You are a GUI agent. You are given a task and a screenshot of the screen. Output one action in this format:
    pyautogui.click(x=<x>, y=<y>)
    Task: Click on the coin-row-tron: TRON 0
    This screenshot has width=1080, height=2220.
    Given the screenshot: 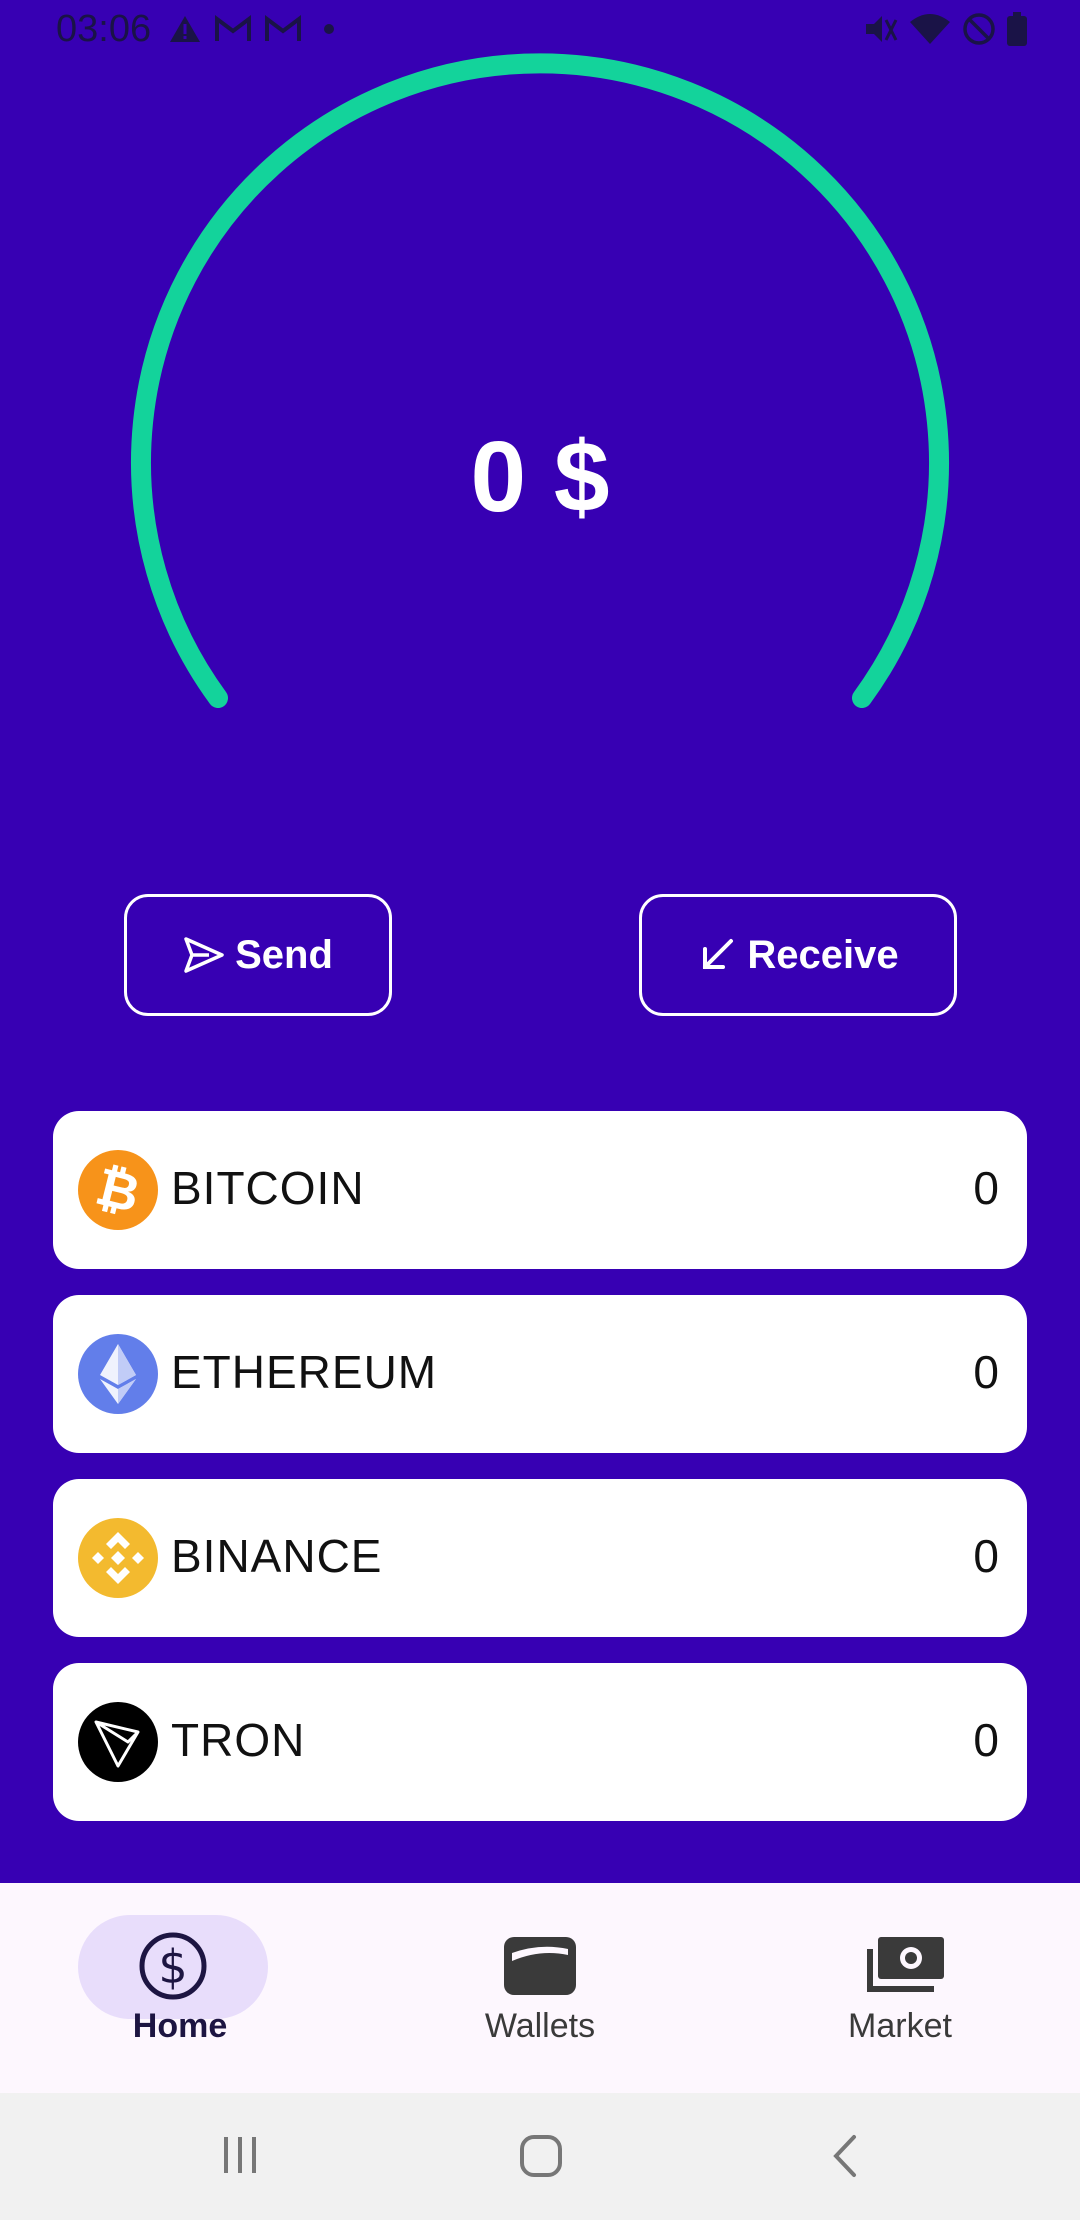 What is the action you would take?
    pyautogui.click(x=540, y=1742)
    